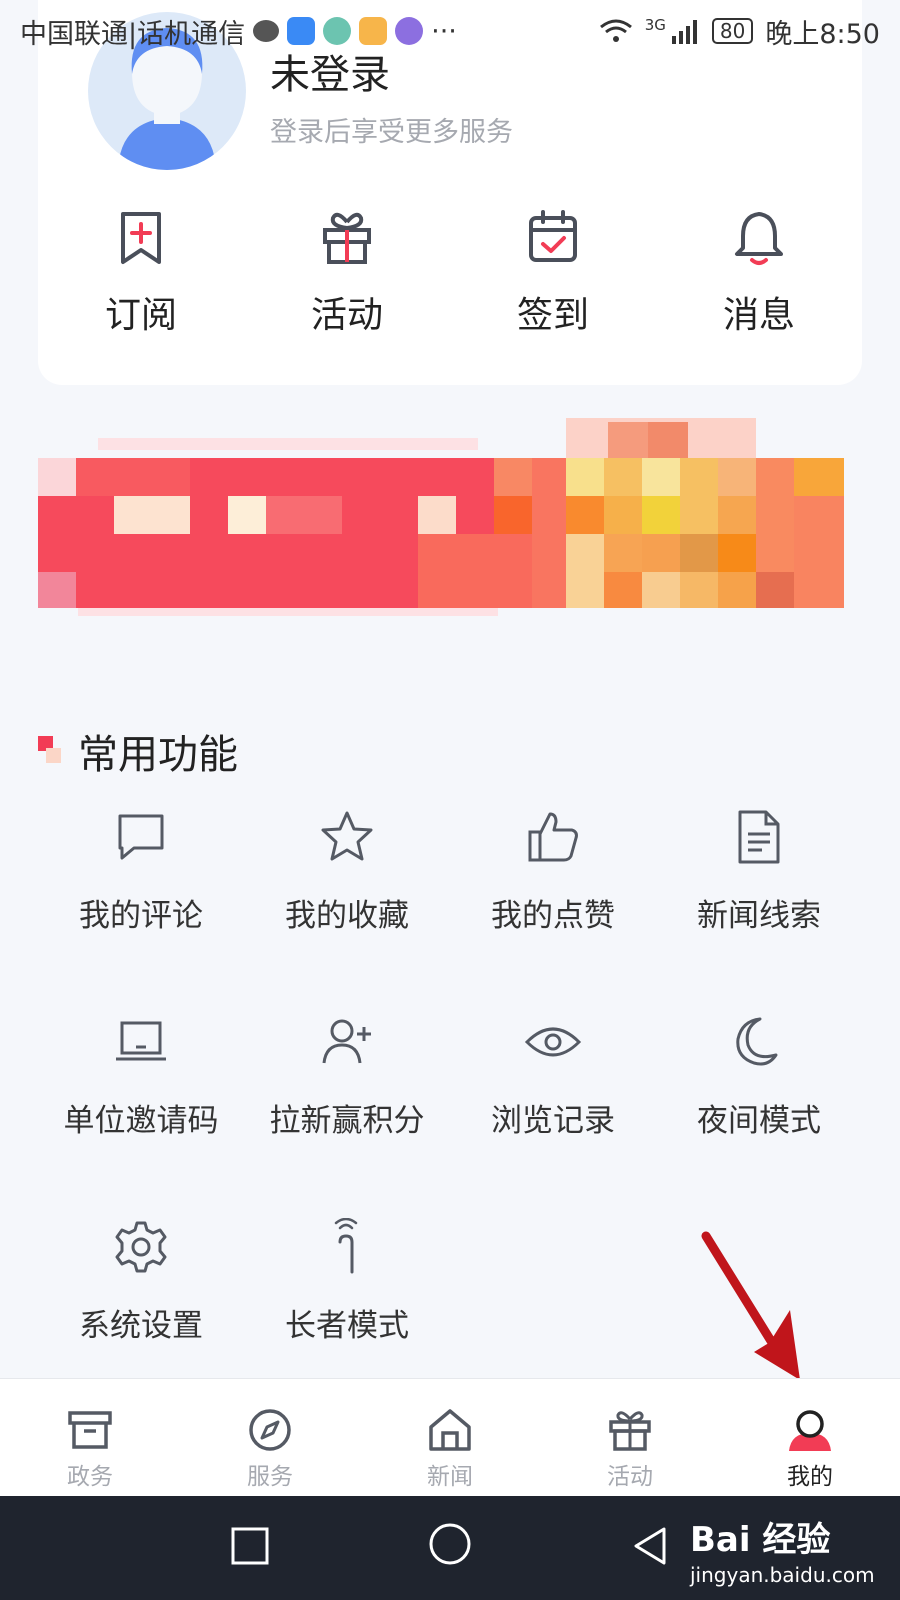 The image size is (900, 1600). I want to click on more-notifications-icon: ···, so click(444, 31).